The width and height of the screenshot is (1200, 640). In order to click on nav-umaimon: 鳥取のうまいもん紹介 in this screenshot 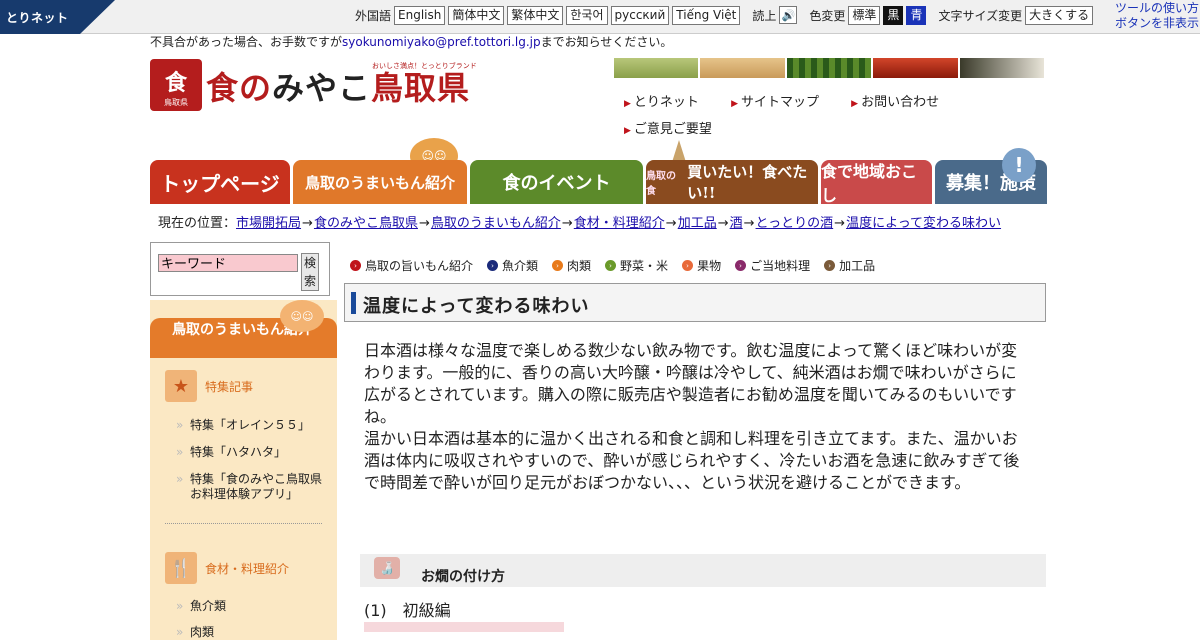, I will do `click(380, 182)`.